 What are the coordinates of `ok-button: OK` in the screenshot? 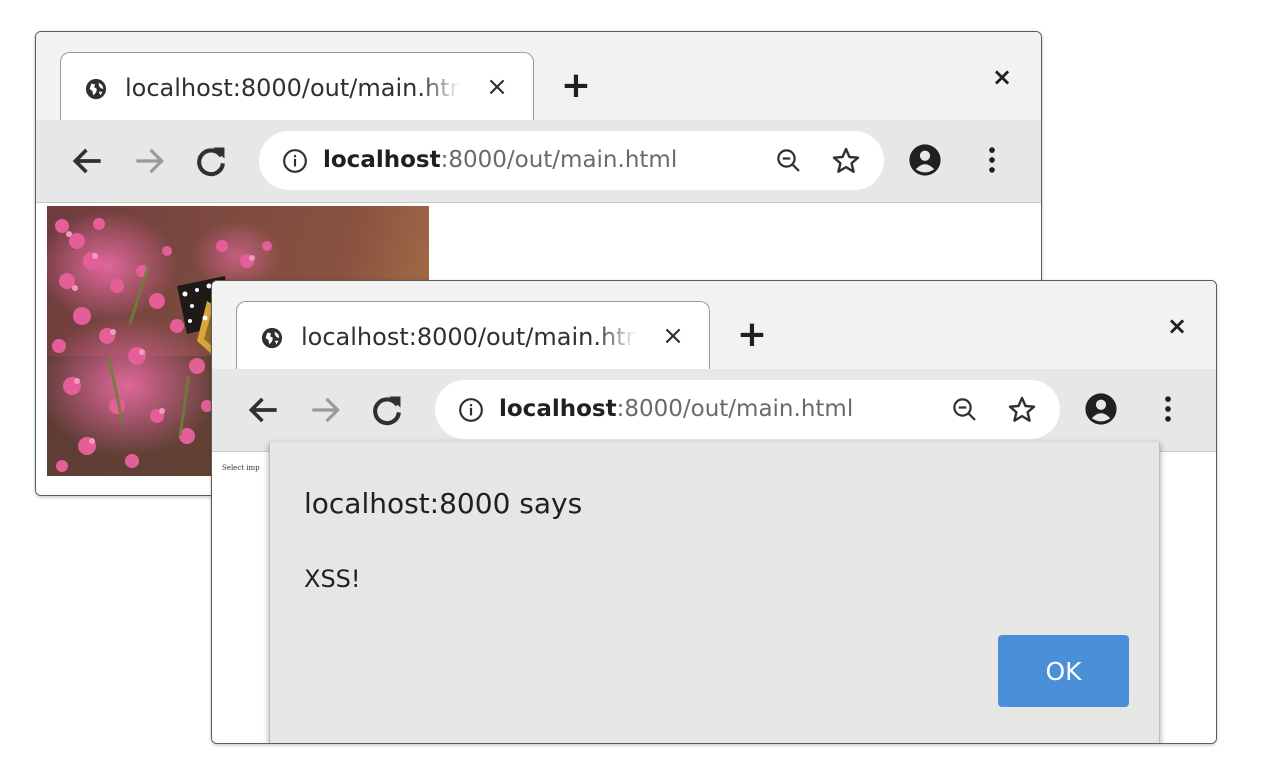 It's located at (1063, 671).